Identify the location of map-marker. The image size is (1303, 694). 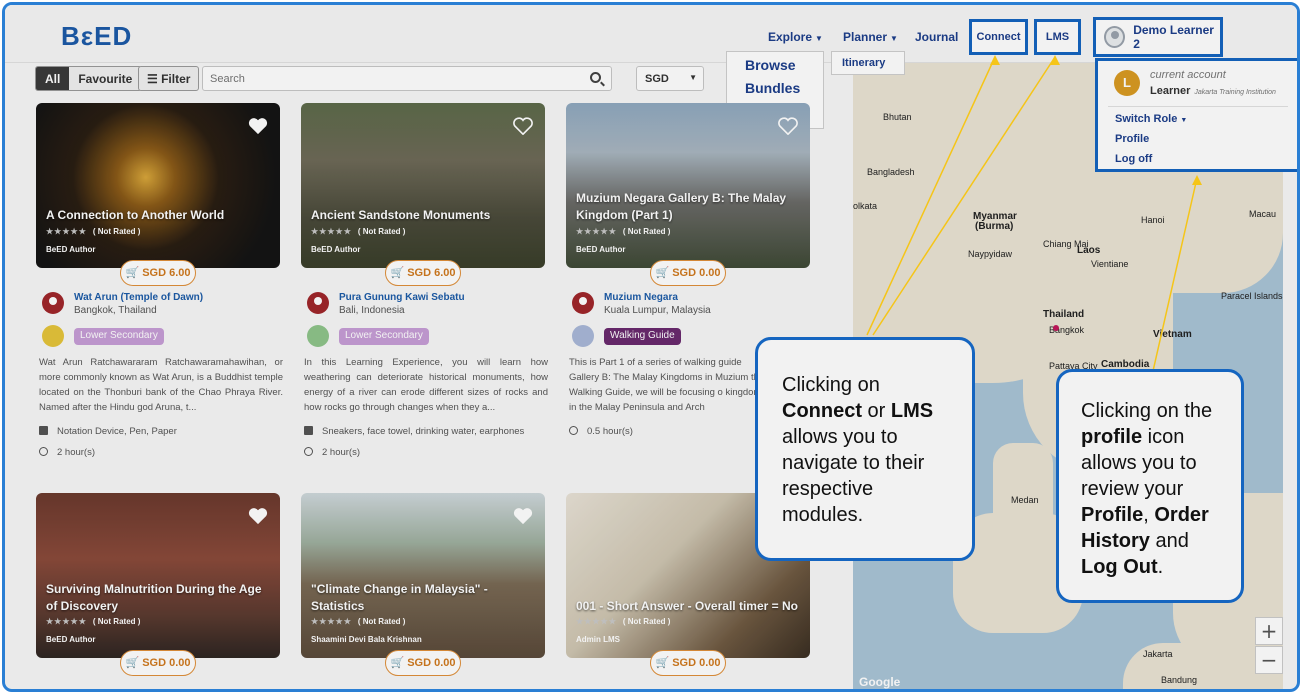
(1056, 328).